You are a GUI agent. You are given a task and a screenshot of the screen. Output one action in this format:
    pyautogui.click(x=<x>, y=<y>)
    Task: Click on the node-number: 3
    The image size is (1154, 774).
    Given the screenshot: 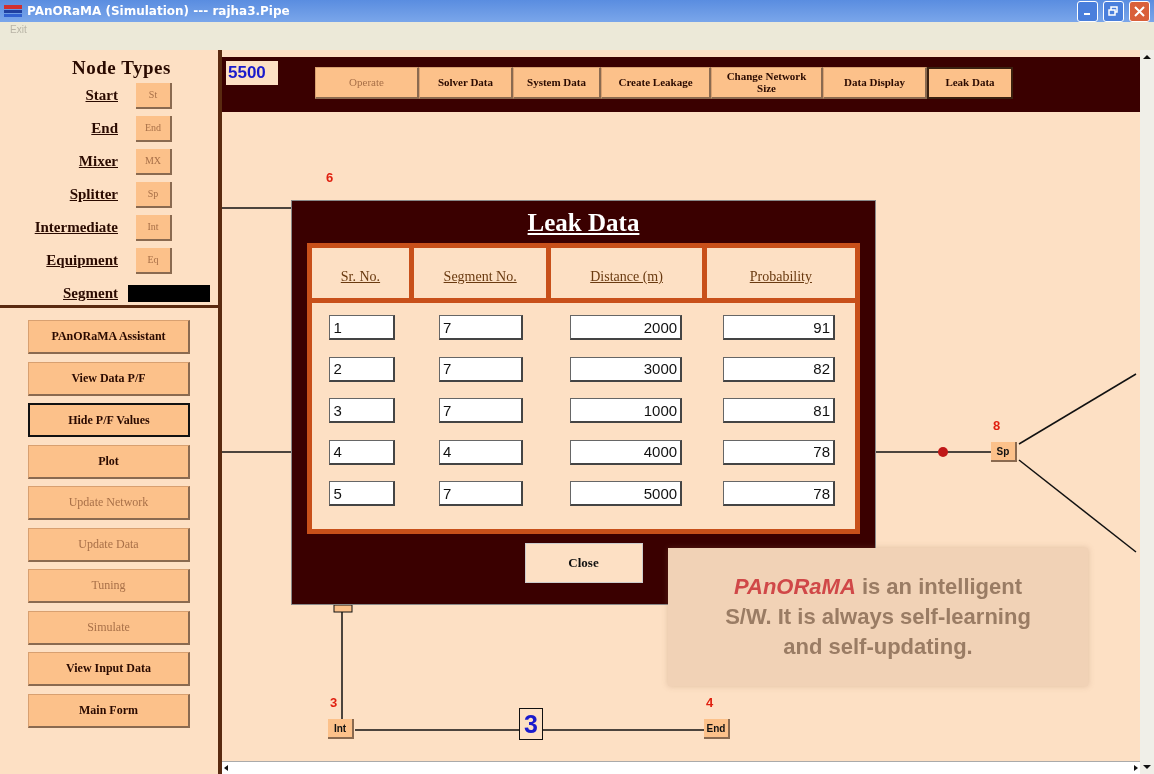 What is the action you would take?
    pyautogui.click(x=334, y=702)
    